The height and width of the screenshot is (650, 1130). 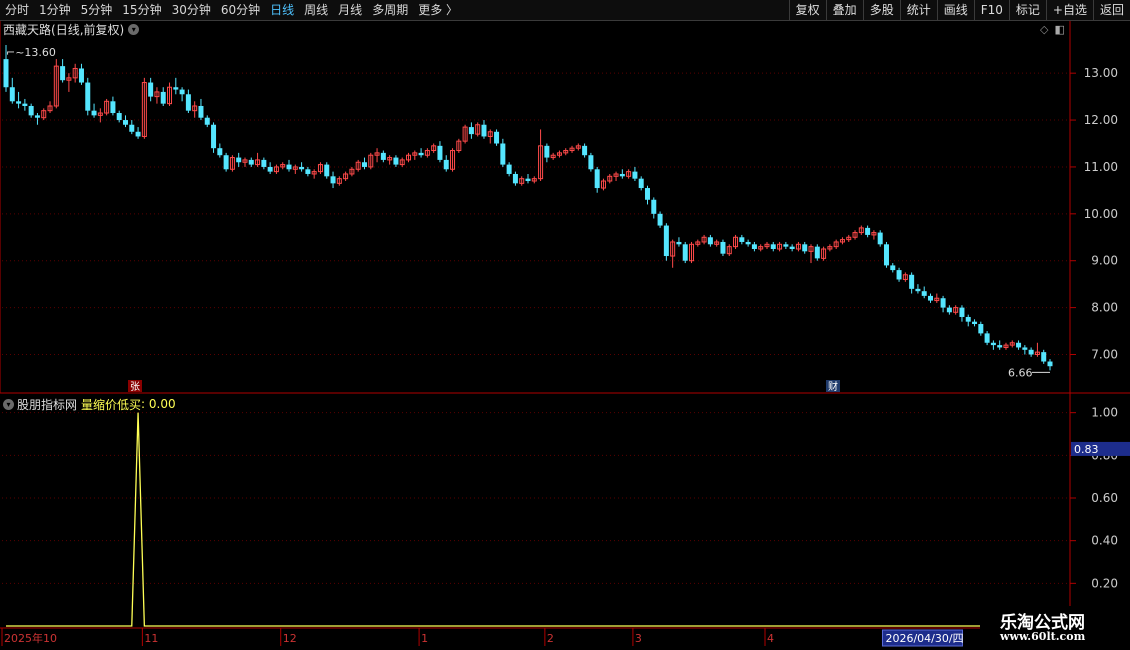 I want to click on period-tab: 更多 〉, so click(x=438, y=10).